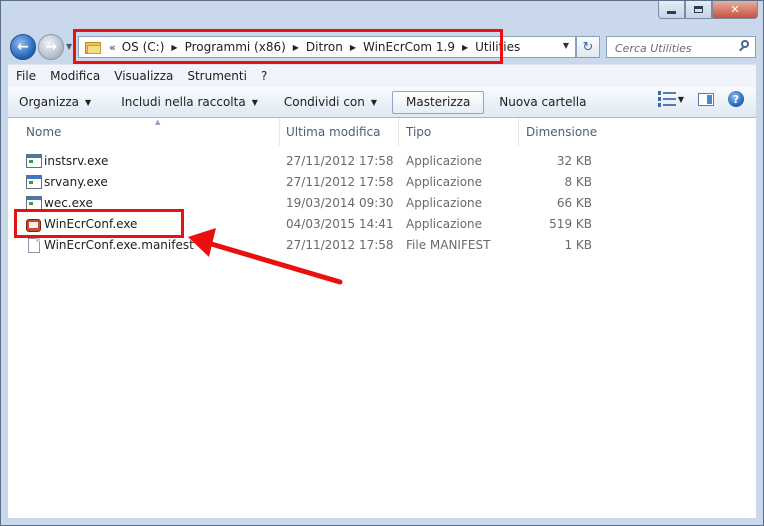  Describe the element at coordinates (149, 132) in the screenshot. I see `column-name: Nome ▲` at that location.